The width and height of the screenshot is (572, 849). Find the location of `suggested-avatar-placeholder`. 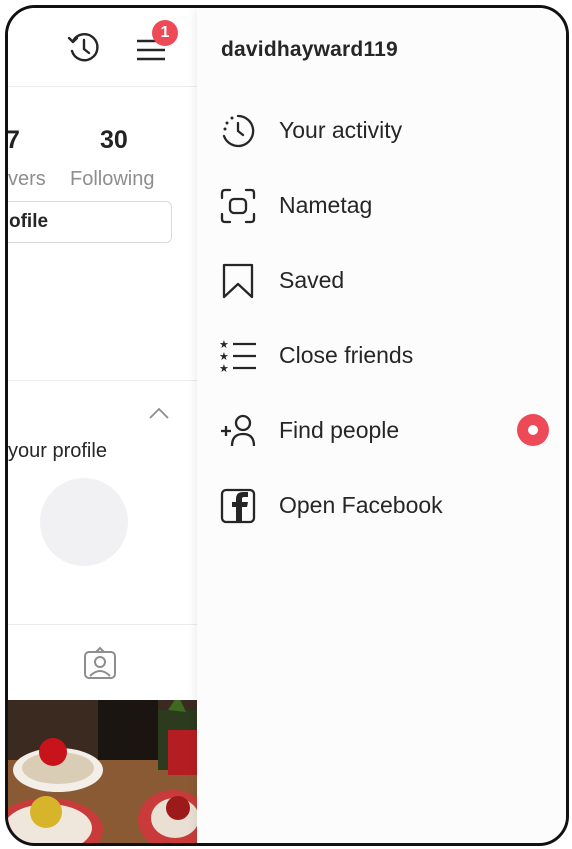

suggested-avatar-placeholder is located at coordinates (84, 522).